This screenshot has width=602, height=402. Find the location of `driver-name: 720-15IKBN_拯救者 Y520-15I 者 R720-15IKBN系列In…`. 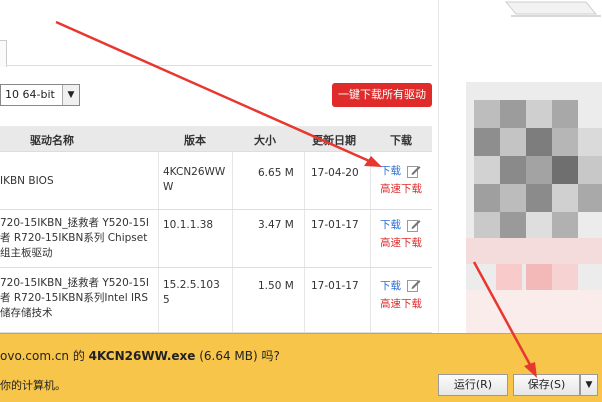

driver-name: 720-15IKBN_拯救者 Y520-15I 者 R720-15IKBN系列In… is located at coordinates (75, 298).